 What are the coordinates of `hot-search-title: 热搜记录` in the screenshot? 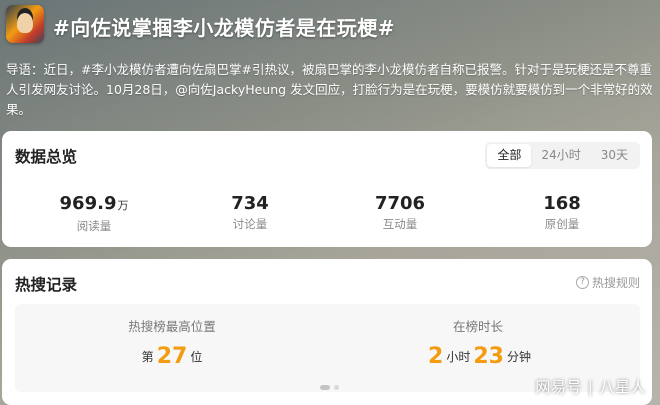 It's located at (46, 285).